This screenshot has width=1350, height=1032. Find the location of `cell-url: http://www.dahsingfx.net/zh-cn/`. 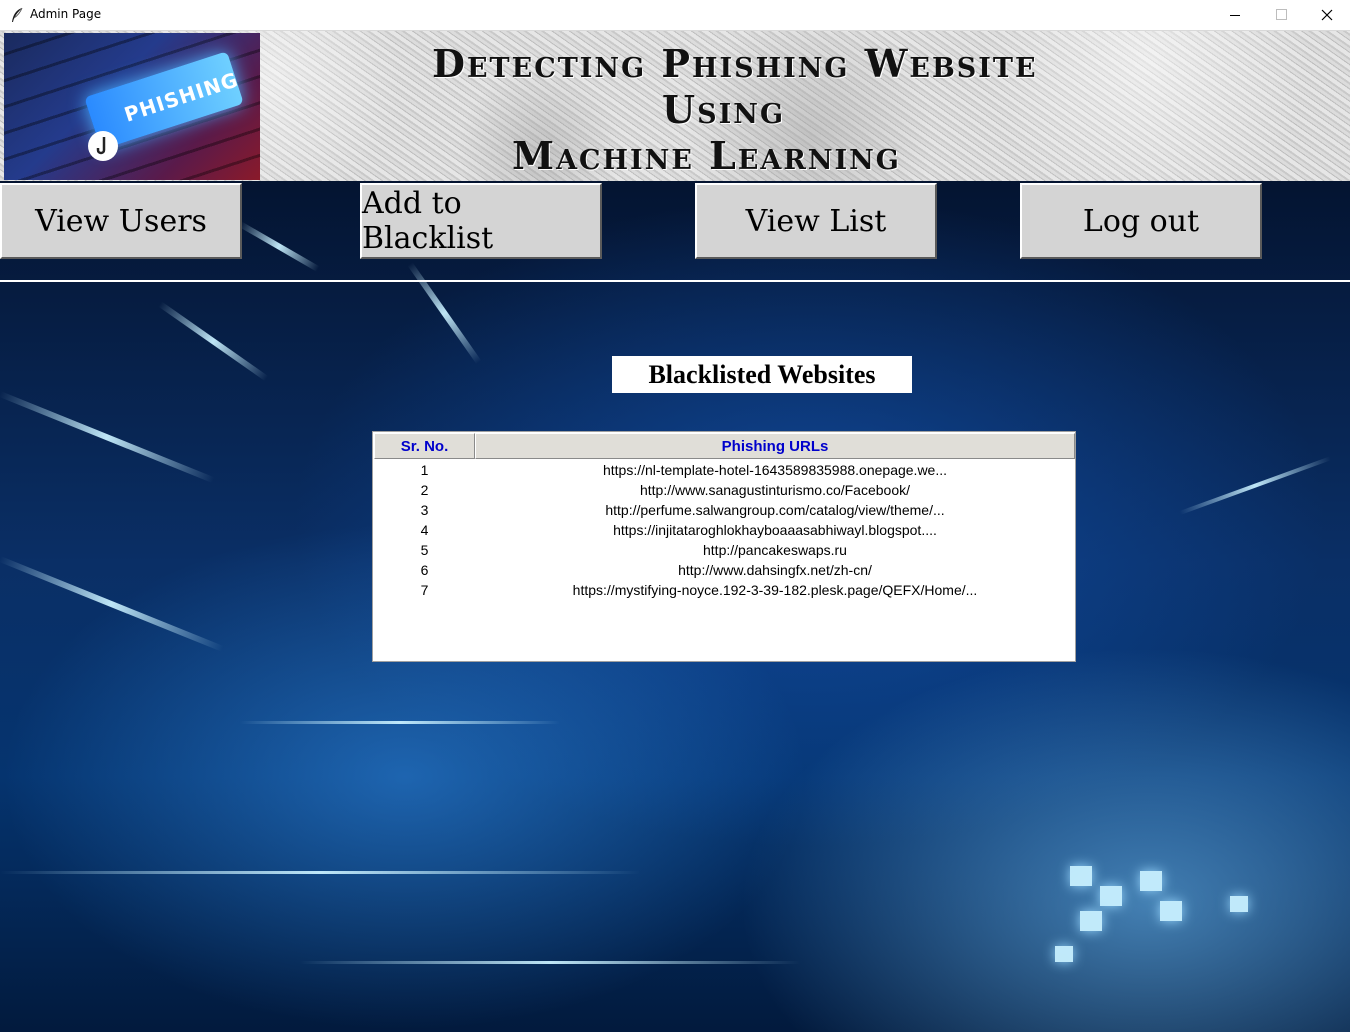

cell-url: http://www.dahsingfx.net/zh-cn/ is located at coordinates (775, 570).